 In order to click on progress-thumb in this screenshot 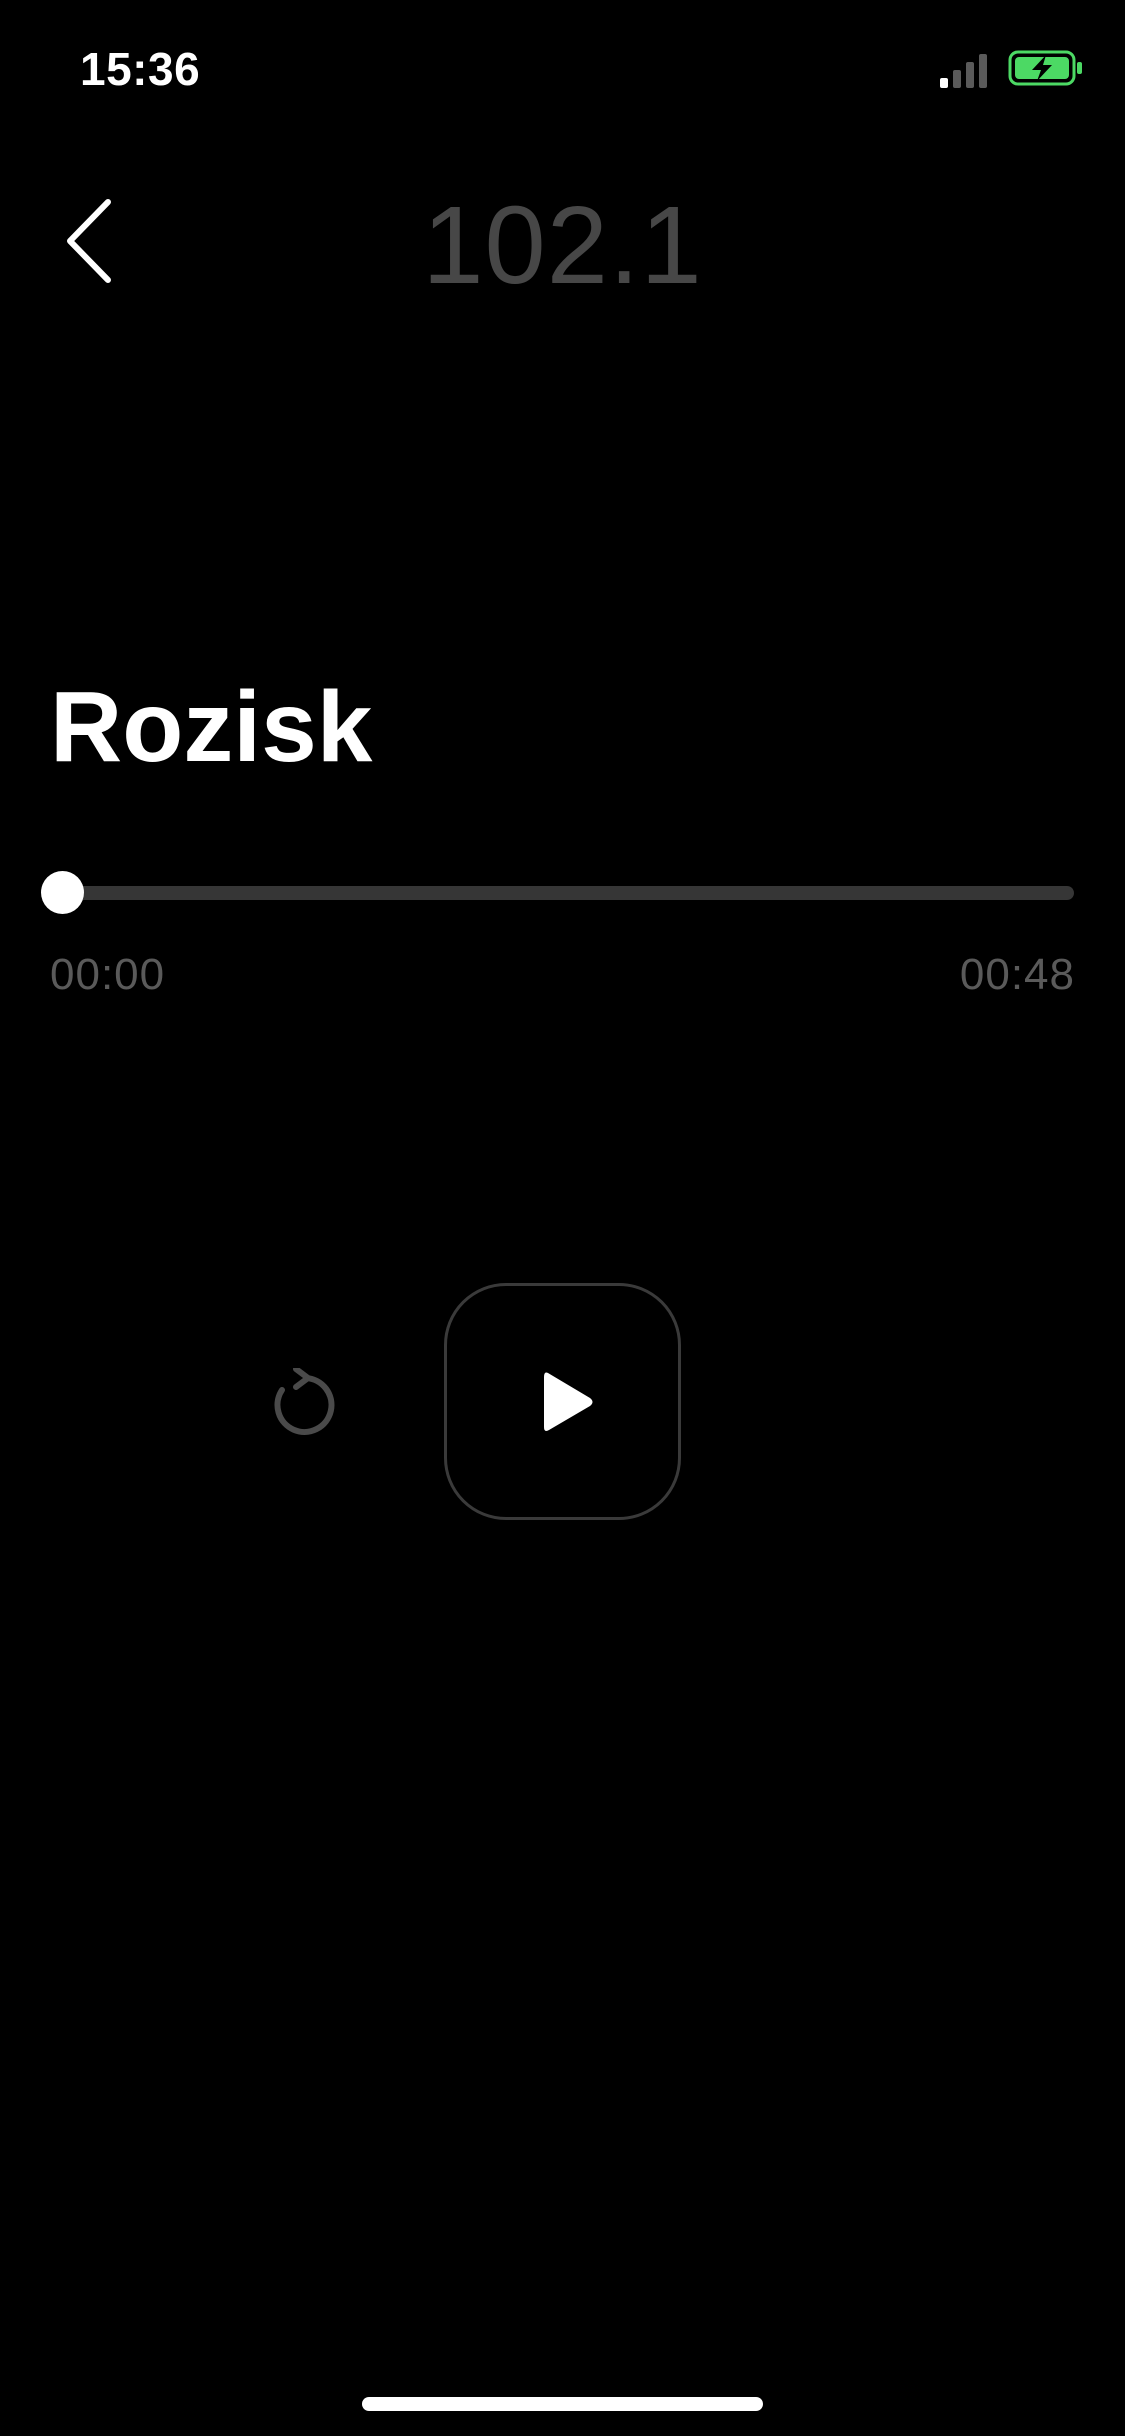, I will do `click(62, 892)`.